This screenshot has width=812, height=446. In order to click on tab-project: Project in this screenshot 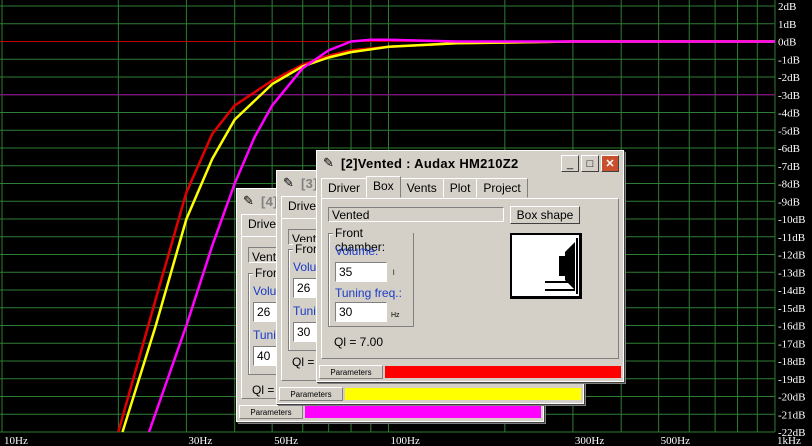, I will do `click(502, 188)`.